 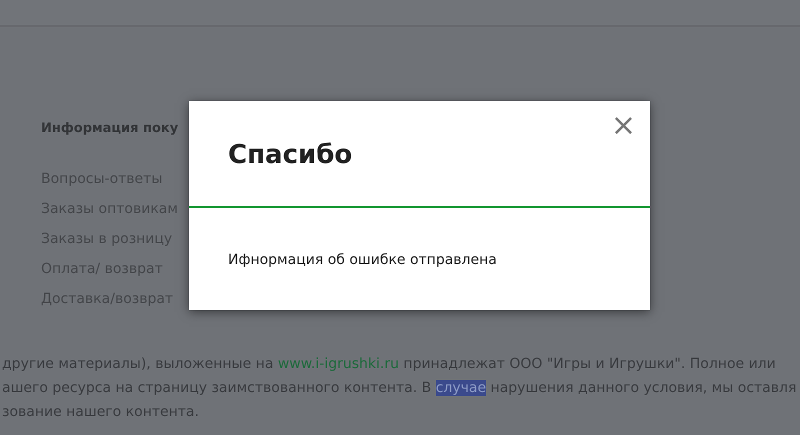 I want to click on site-link: www.i-igrushki.ru, so click(x=338, y=364).